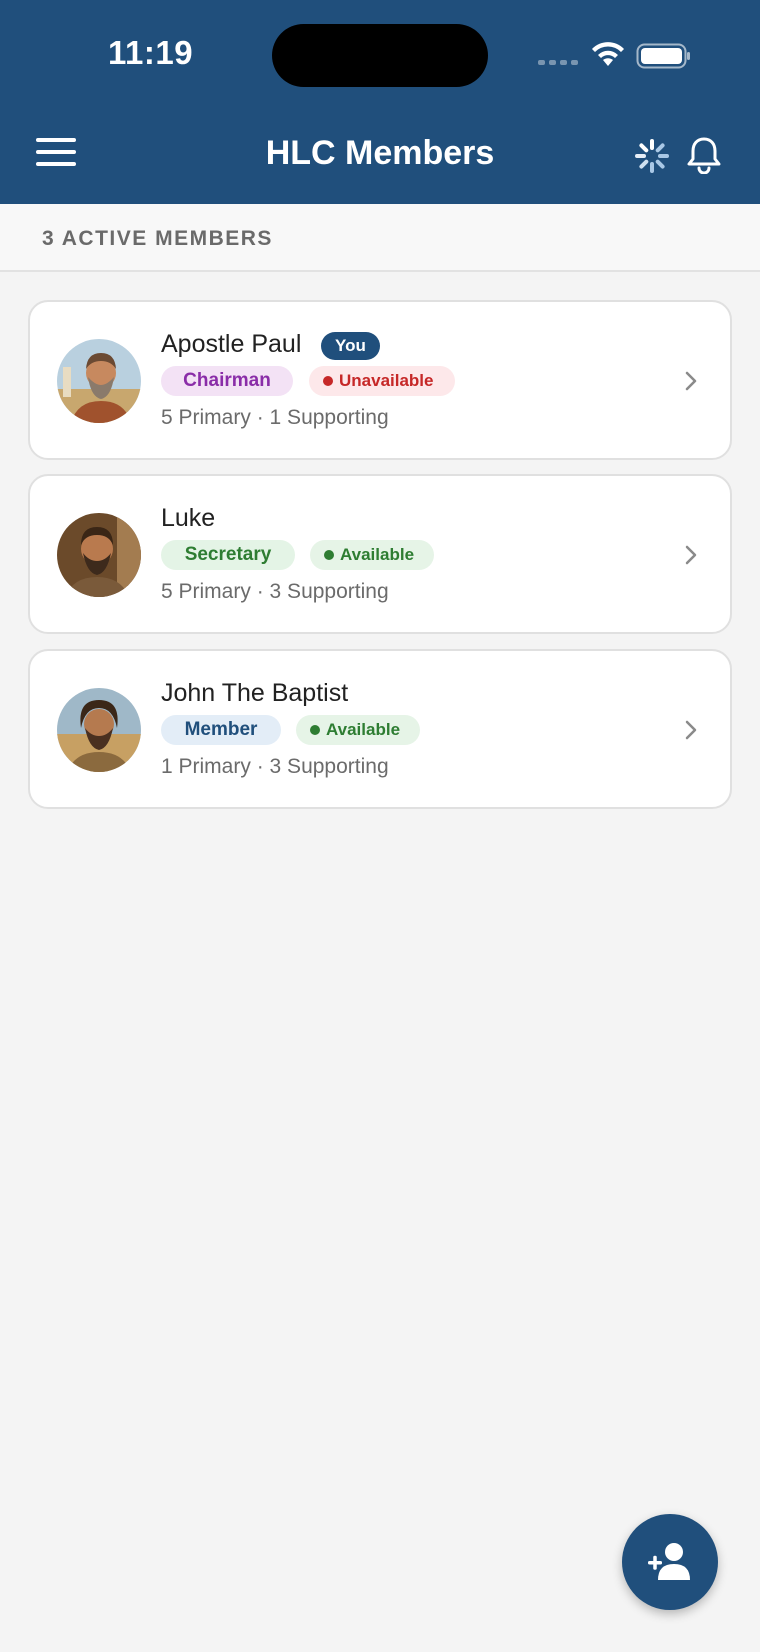 The image size is (760, 1652). Describe the element at coordinates (157, 238) in the screenshot. I see `active-members-count: 3 ACTIVE MEMBERS` at that location.